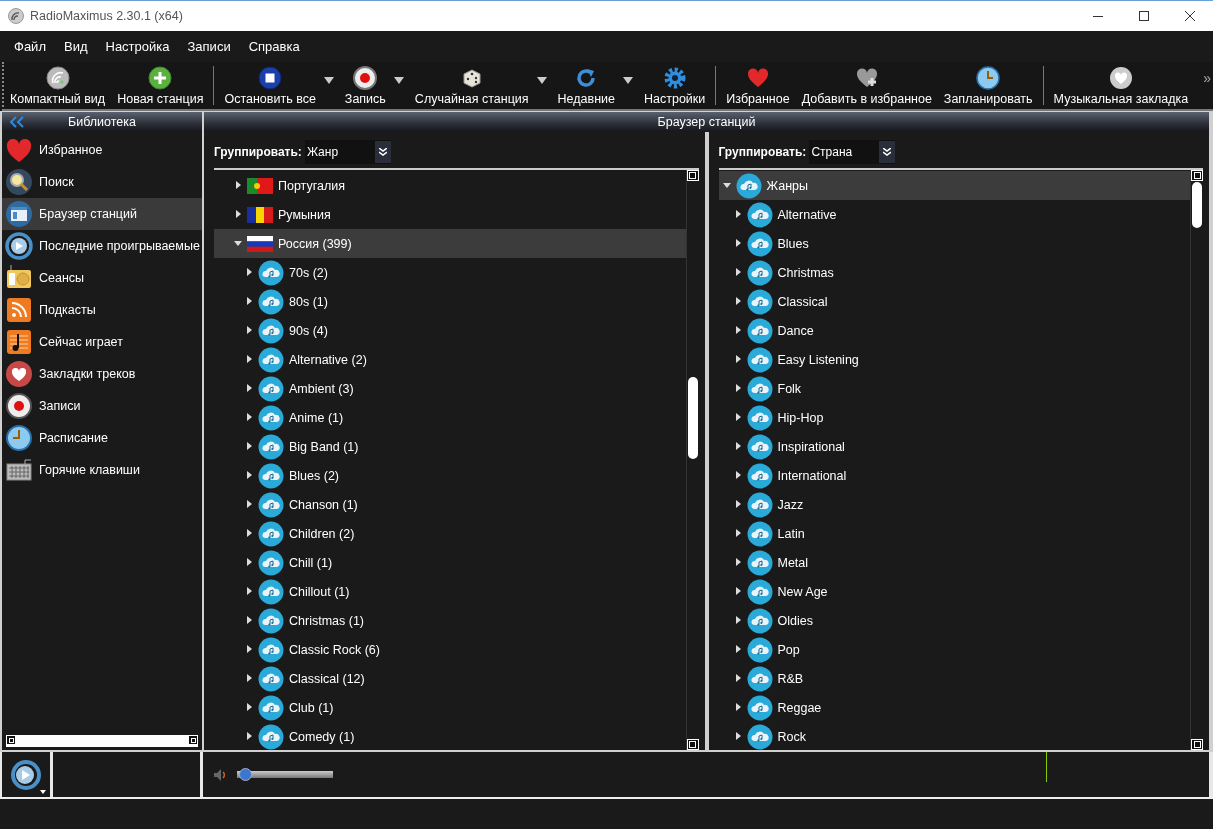 The height and width of the screenshot is (829, 1213). What do you see at coordinates (450, 446) in the screenshot?
I see `tree-row: Big Band (1)` at bounding box center [450, 446].